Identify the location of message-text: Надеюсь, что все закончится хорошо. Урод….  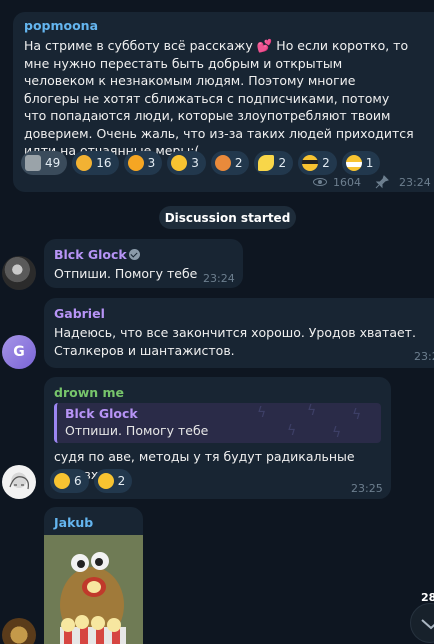
(244, 341).